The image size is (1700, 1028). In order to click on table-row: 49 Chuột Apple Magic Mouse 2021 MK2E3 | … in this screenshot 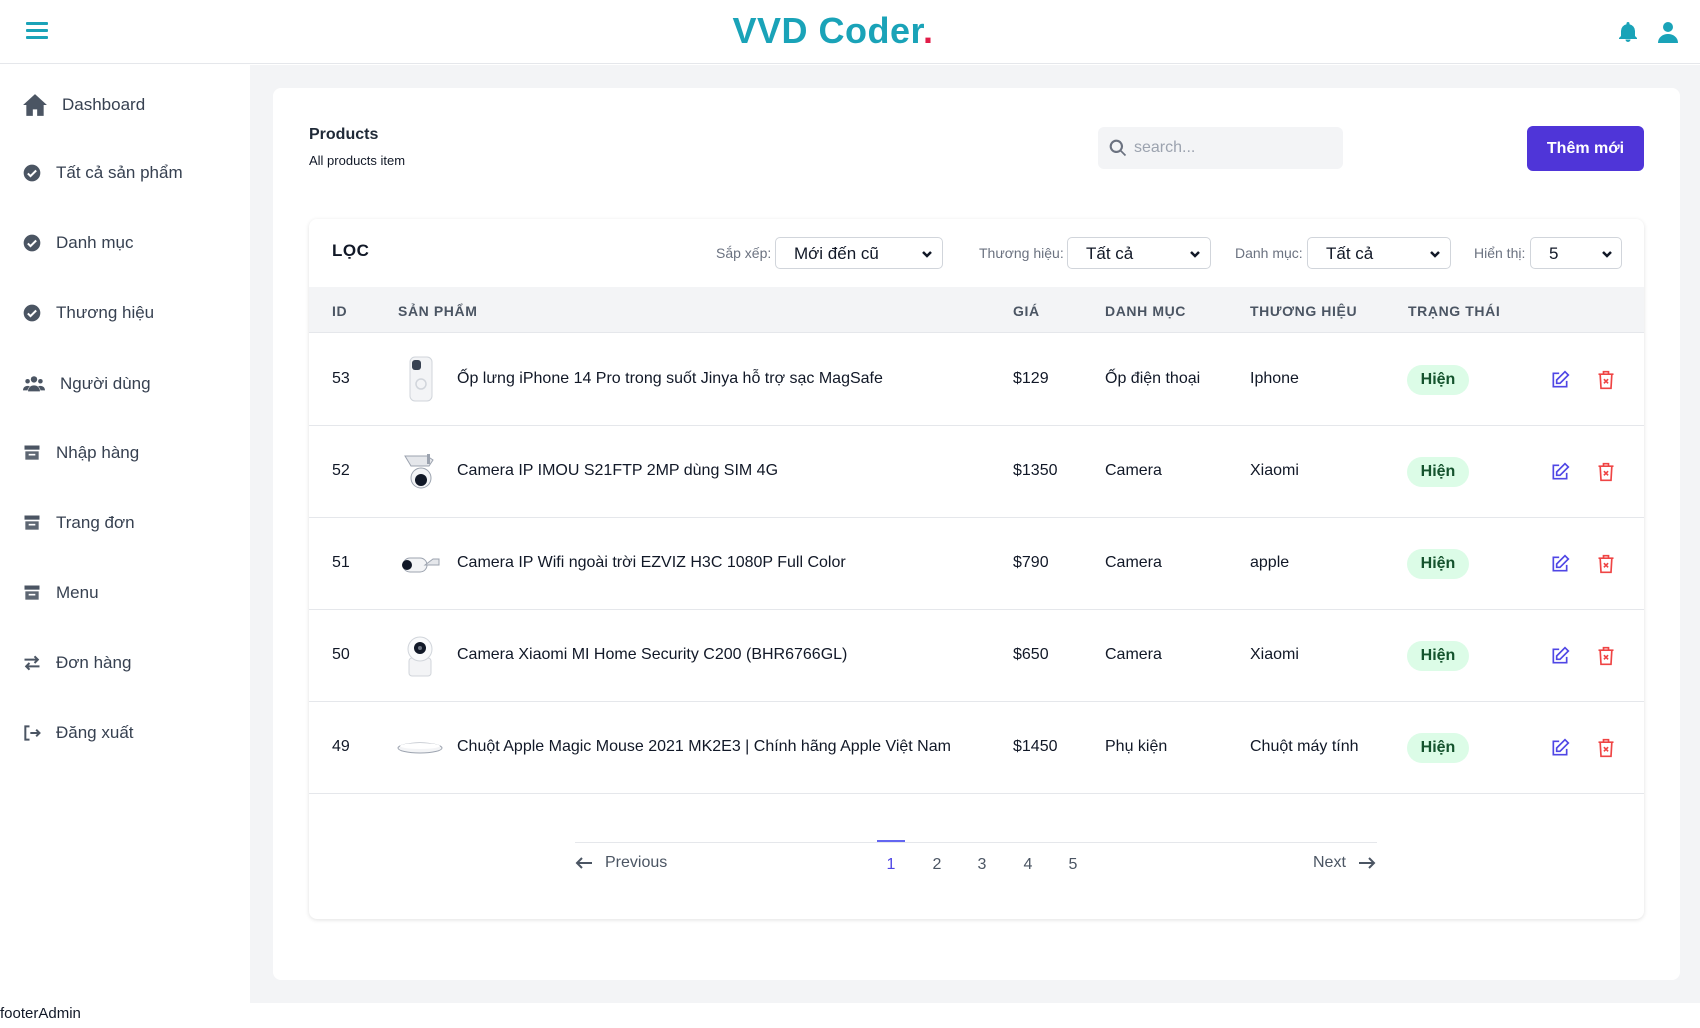, I will do `click(976, 748)`.